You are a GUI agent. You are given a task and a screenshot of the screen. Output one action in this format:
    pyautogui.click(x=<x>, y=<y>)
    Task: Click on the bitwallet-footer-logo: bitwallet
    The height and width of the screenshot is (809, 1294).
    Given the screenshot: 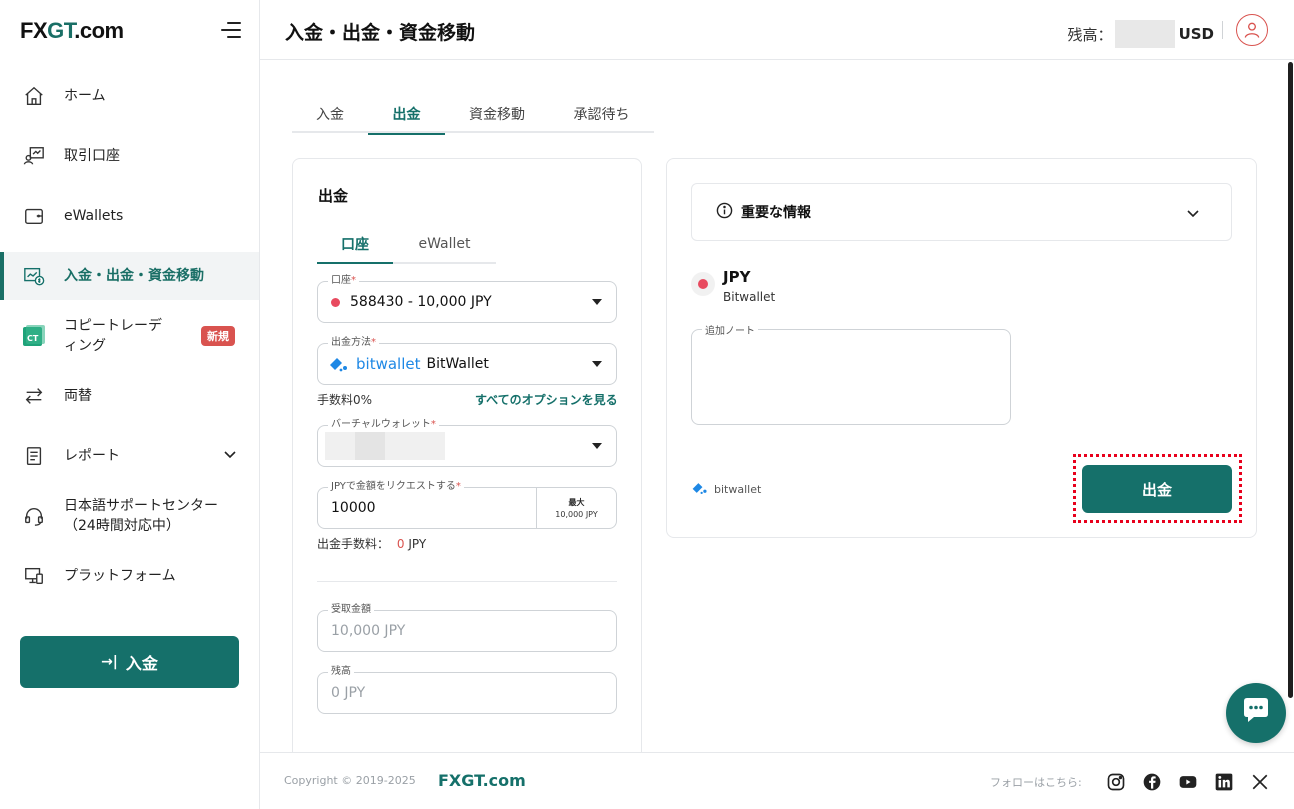 What is the action you would take?
    pyautogui.click(x=726, y=489)
    